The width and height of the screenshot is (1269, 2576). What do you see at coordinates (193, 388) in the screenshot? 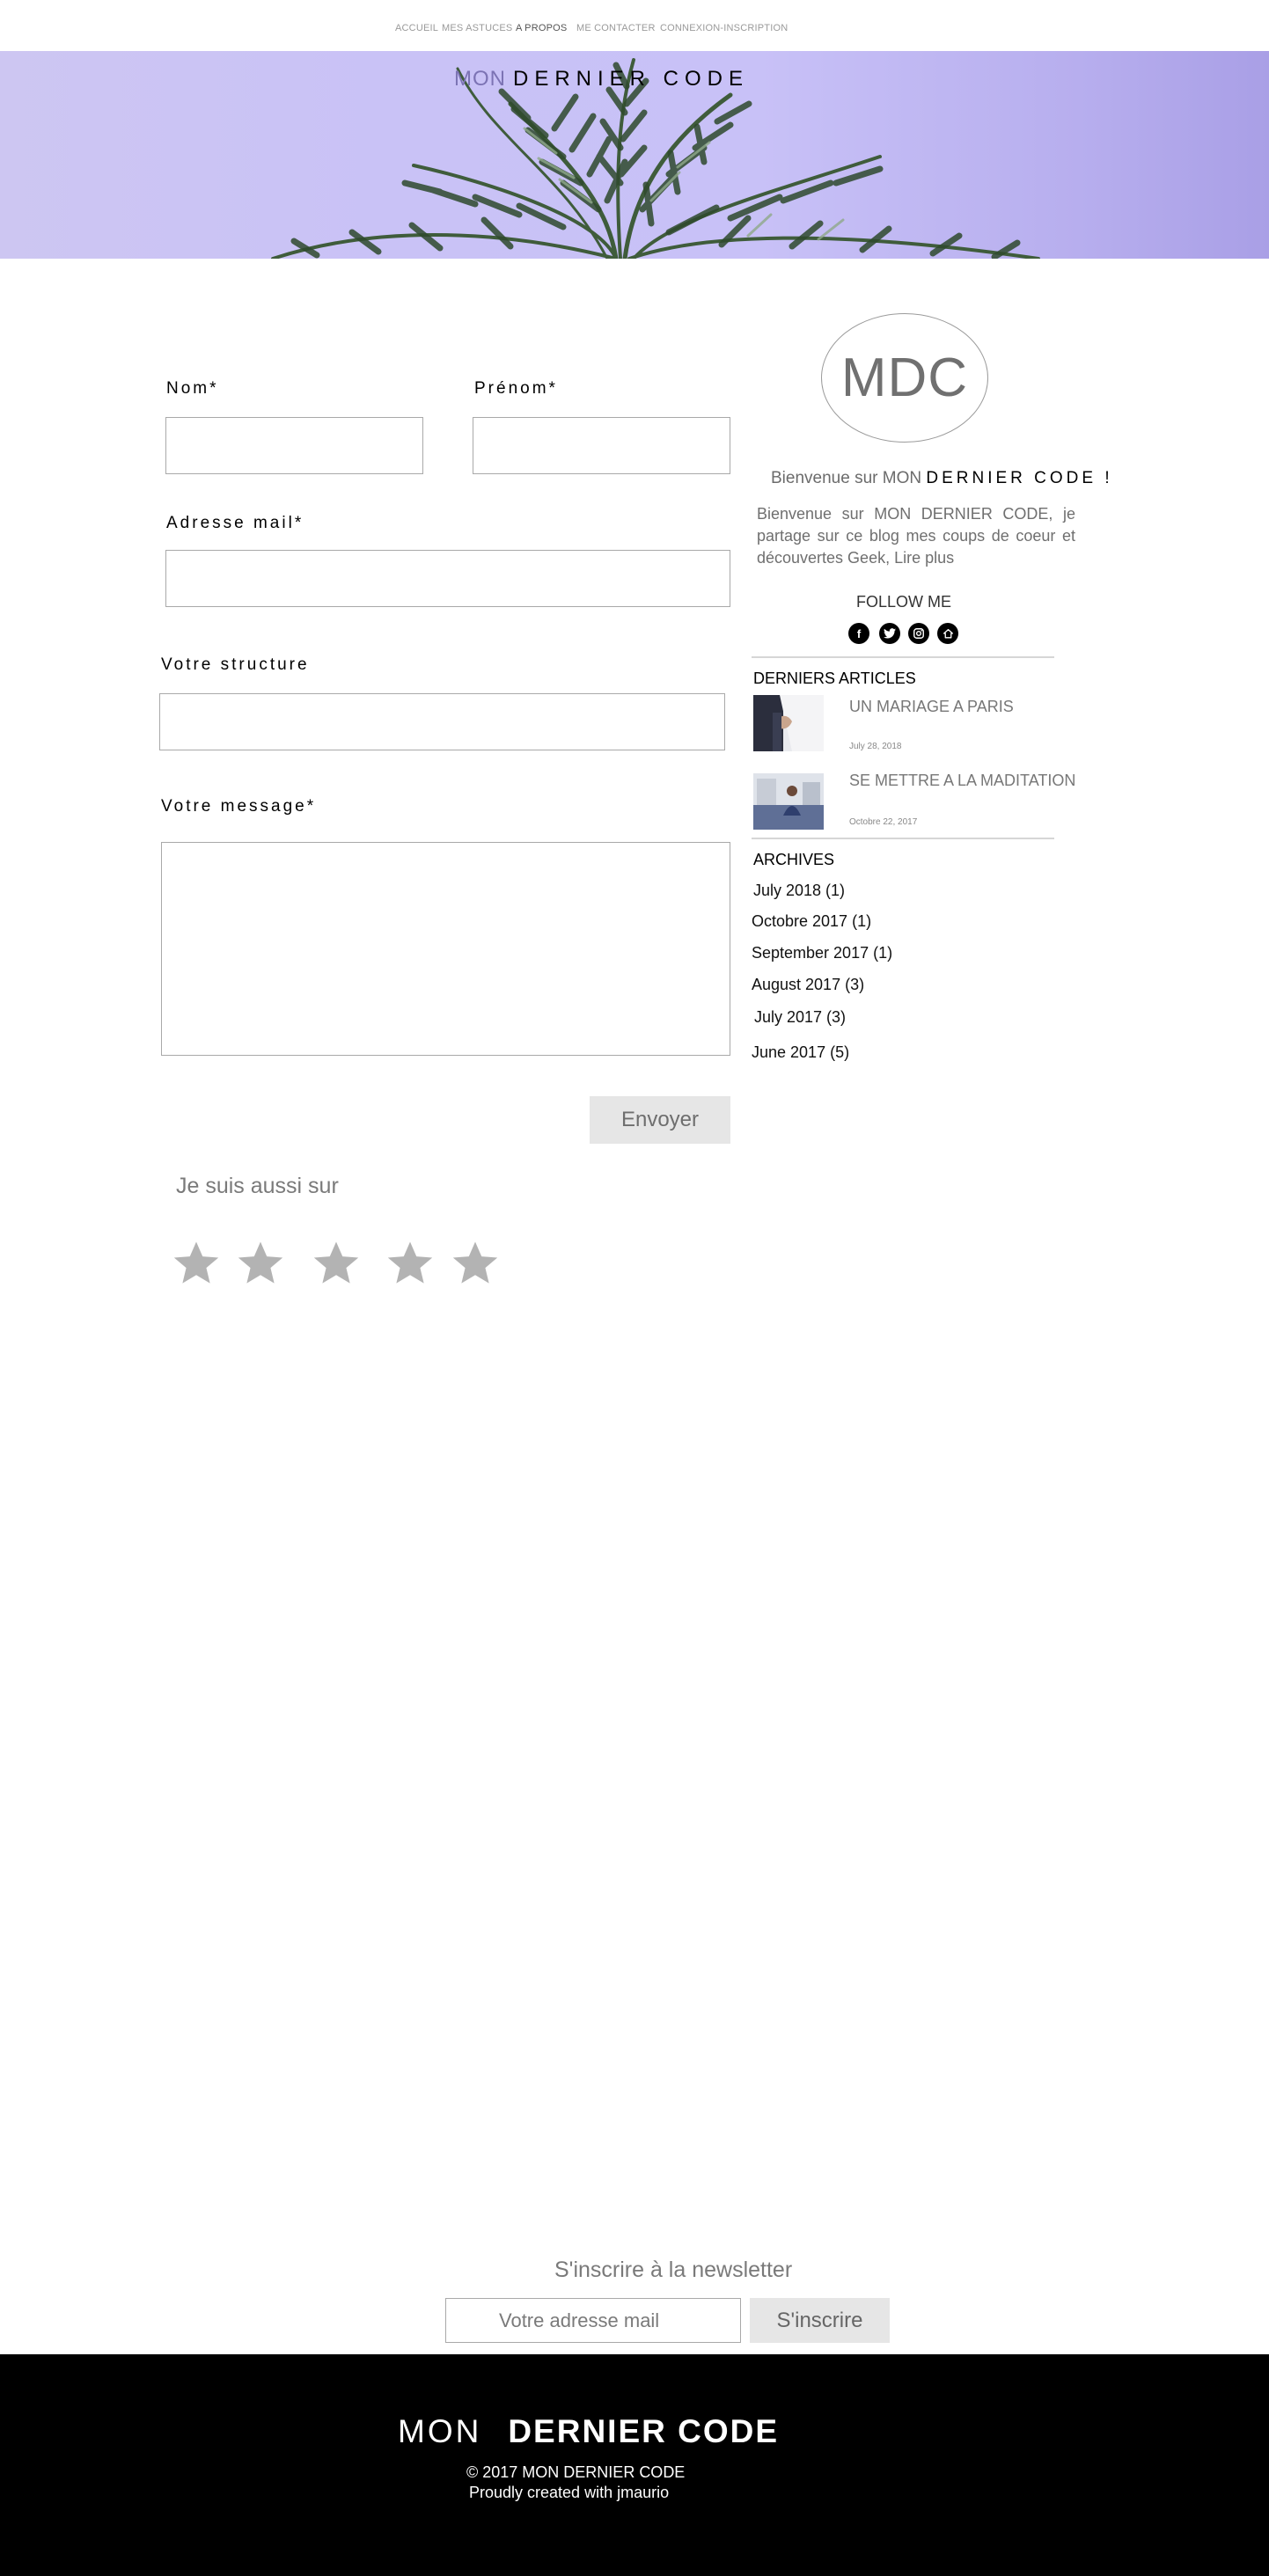
I see `nom-label: Nom*` at bounding box center [193, 388].